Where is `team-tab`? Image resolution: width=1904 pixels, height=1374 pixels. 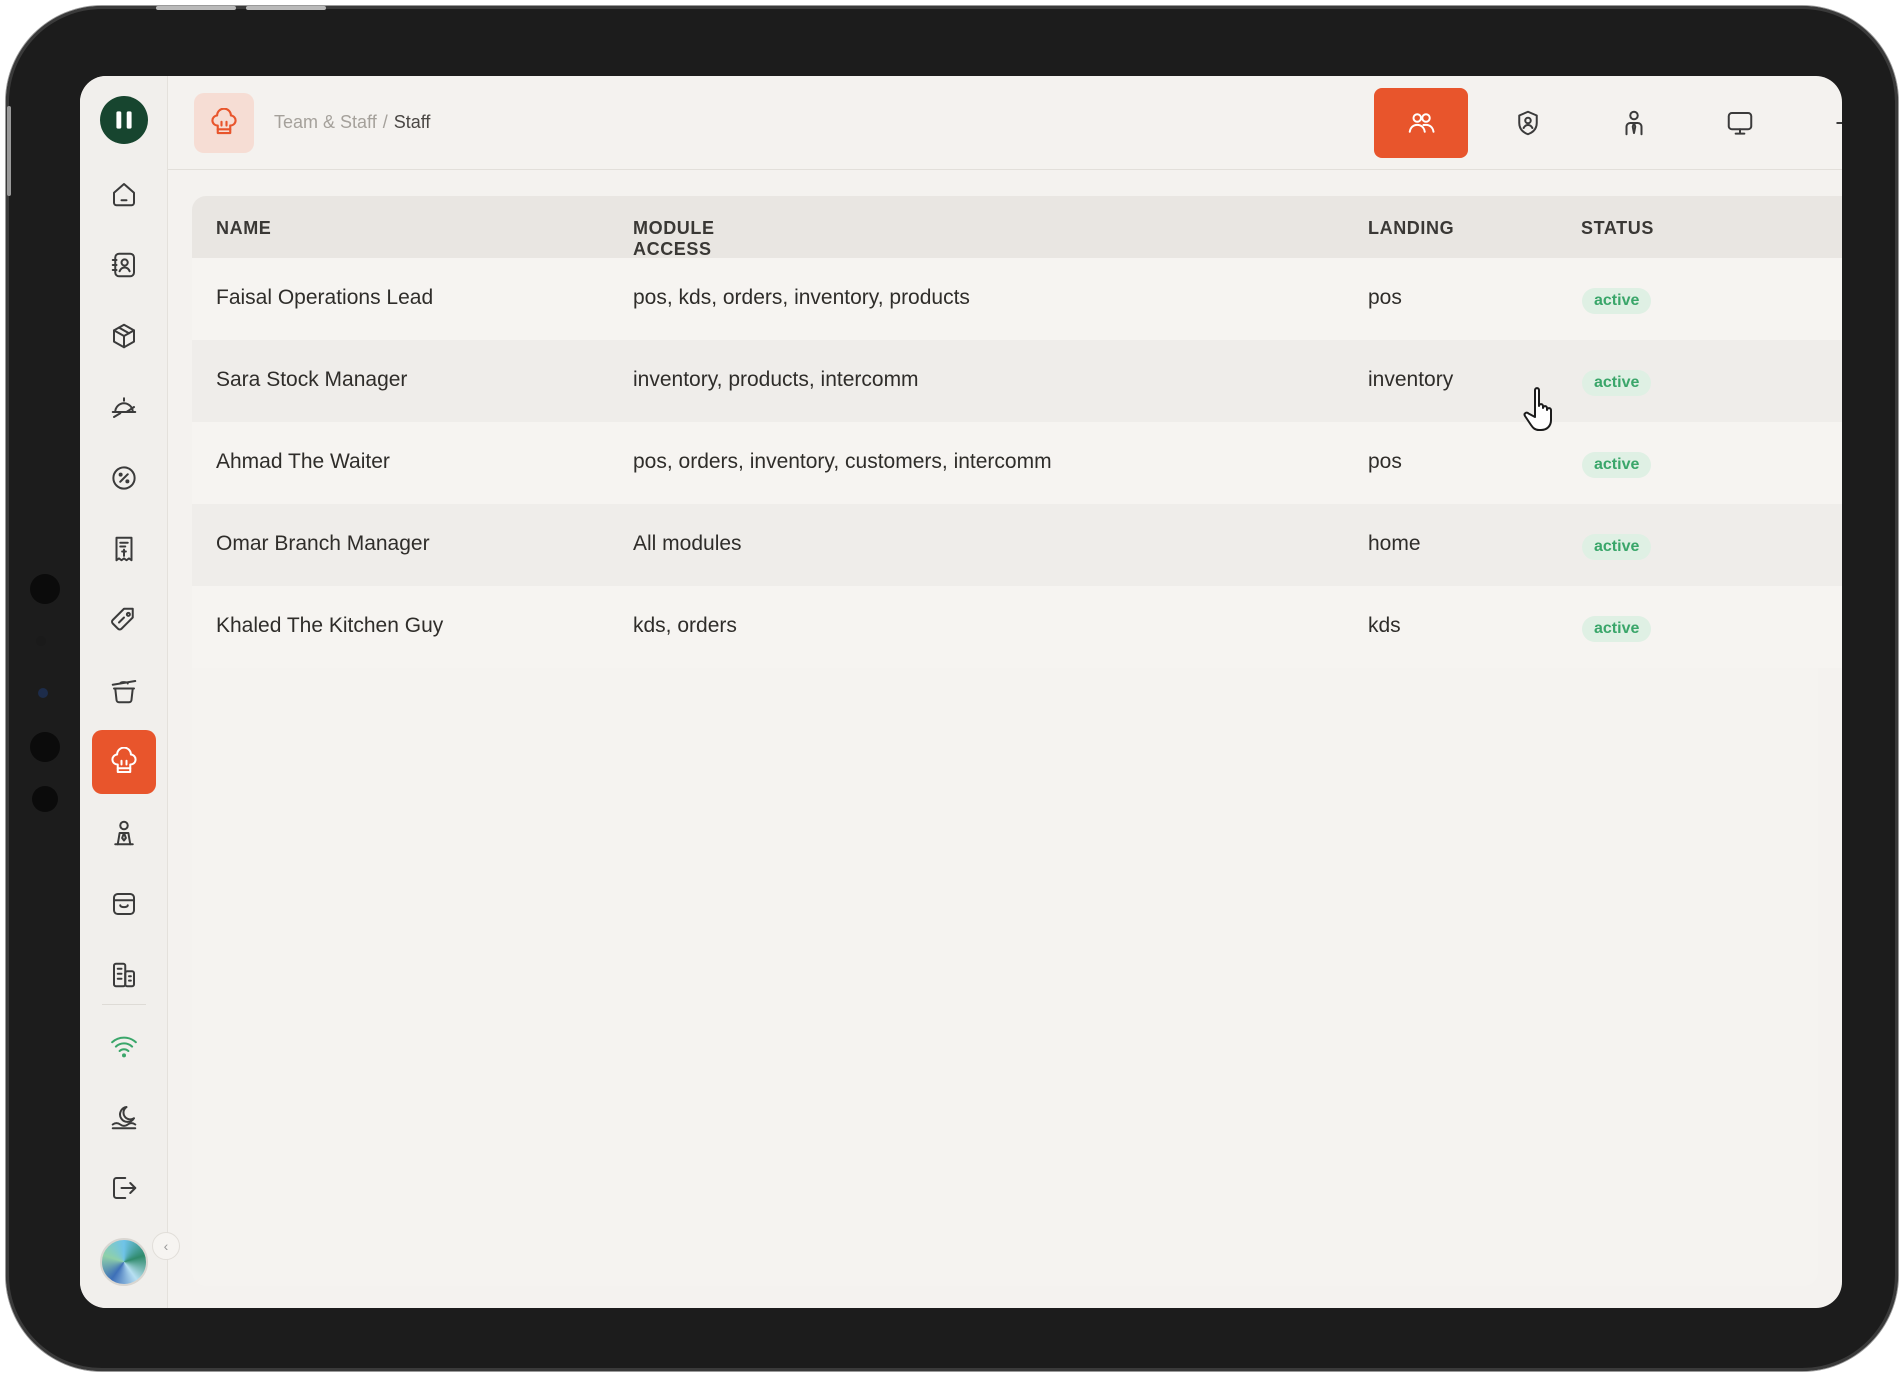 team-tab is located at coordinates (1421, 123).